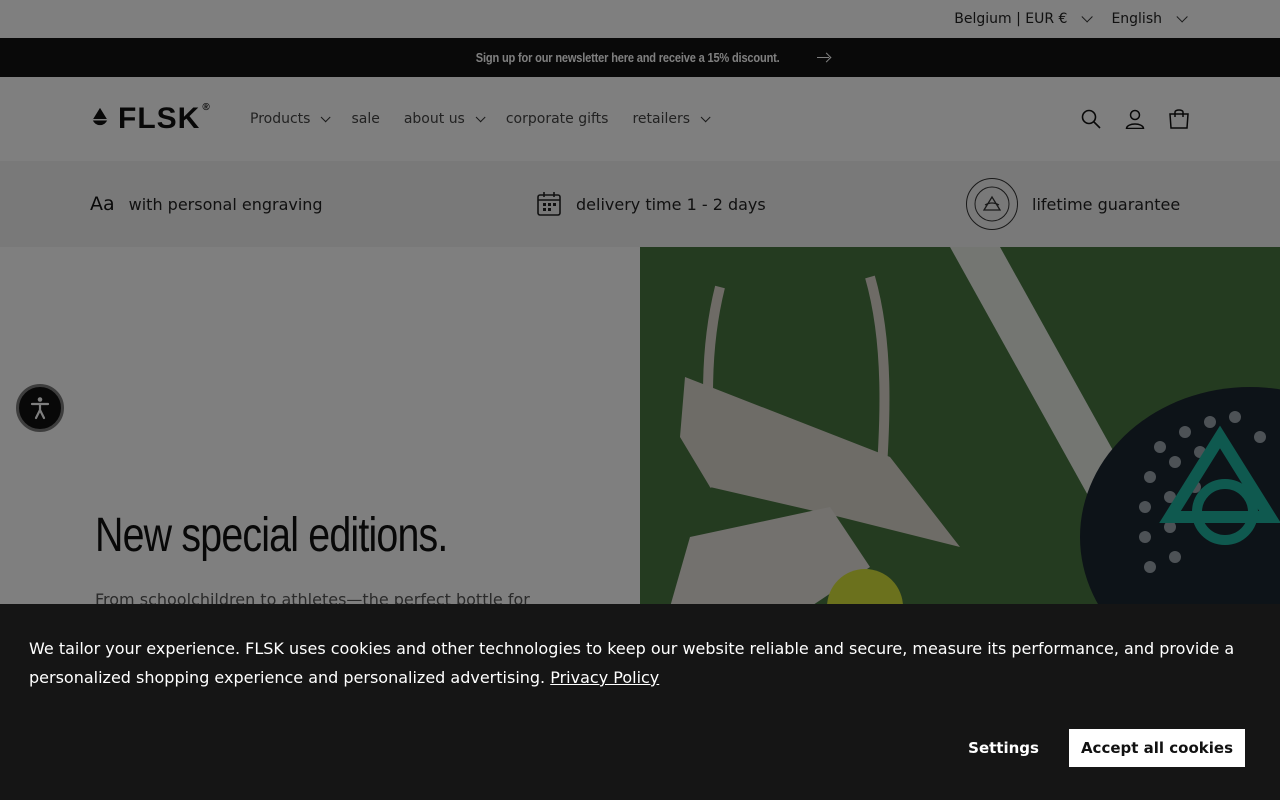 This screenshot has height=800, width=1280. What do you see at coordinates (604, 677) in the screenshot?
I see `privacy-policy-link: Privacy Policy` at bounding box center [604, 677].